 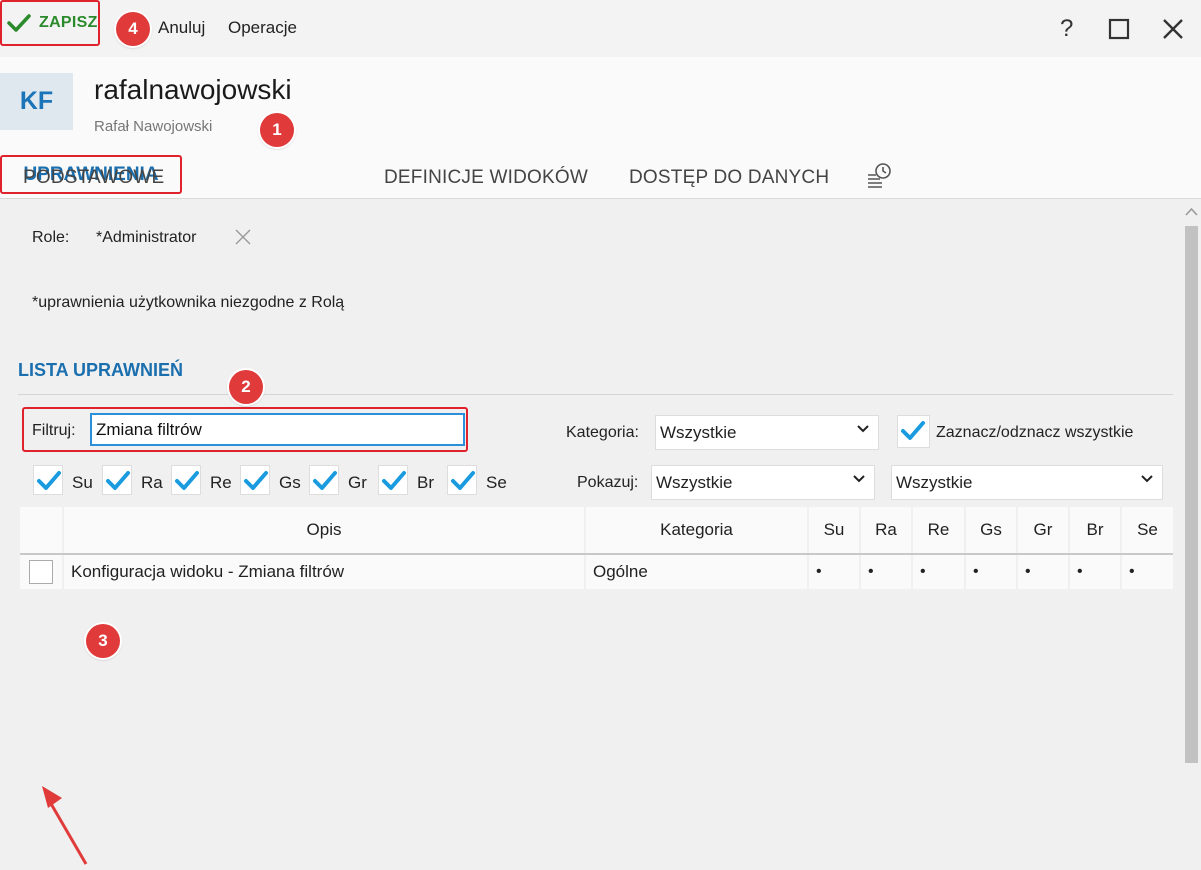 What do you see at coordinates (54, 430) in the screenshot?
I see `filter-label: Filtruj:` at bounding box center [54, 430].